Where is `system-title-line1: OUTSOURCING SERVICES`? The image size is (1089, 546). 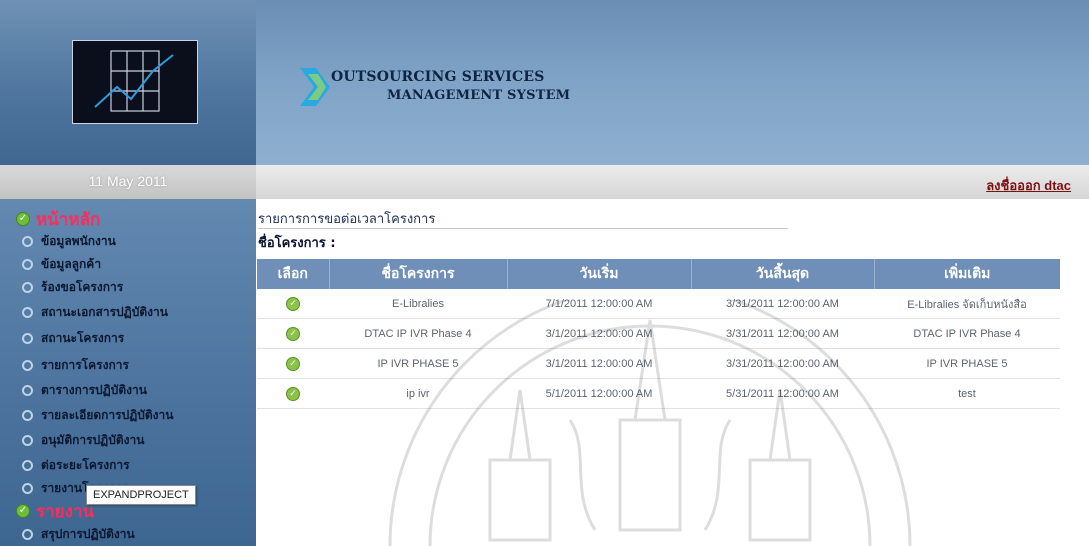 system-title-line1: OUTSOURCING SERVICES is located at coordinates (438, 77).